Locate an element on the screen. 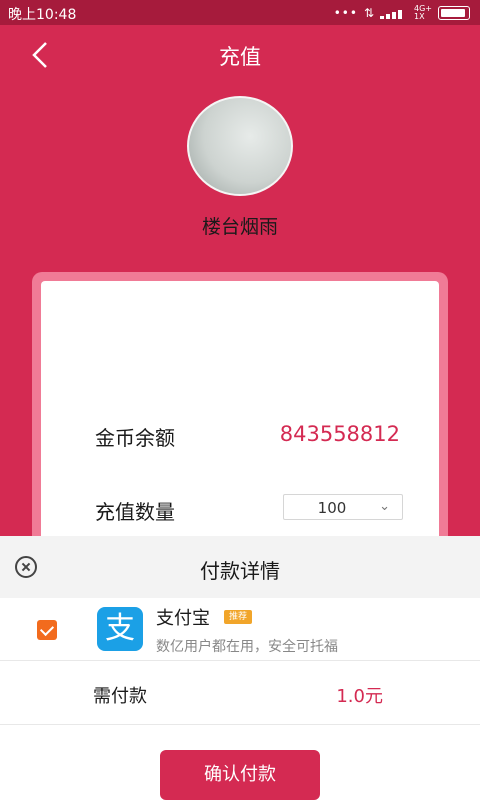  status-icons: ••• ⇅ 4G+ 1X is located at coordinates (402, 13).